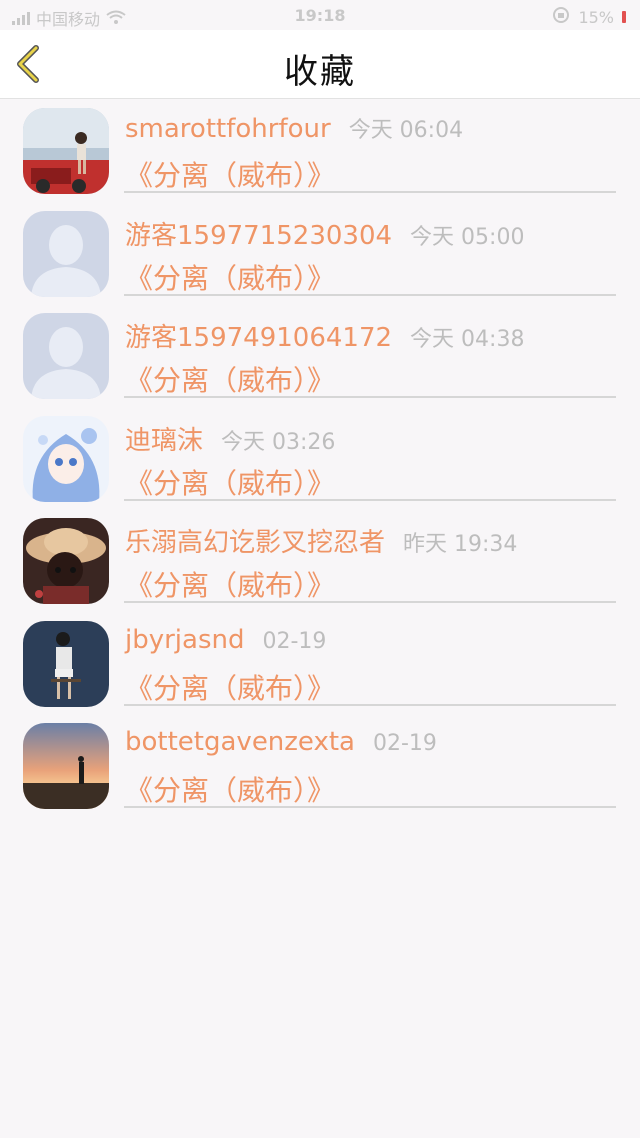 This screenshot has width=640, height=1138. Describe the element at coordinates (66, 458) in the screenshot. I see `anime-avatar-icon` at that location.